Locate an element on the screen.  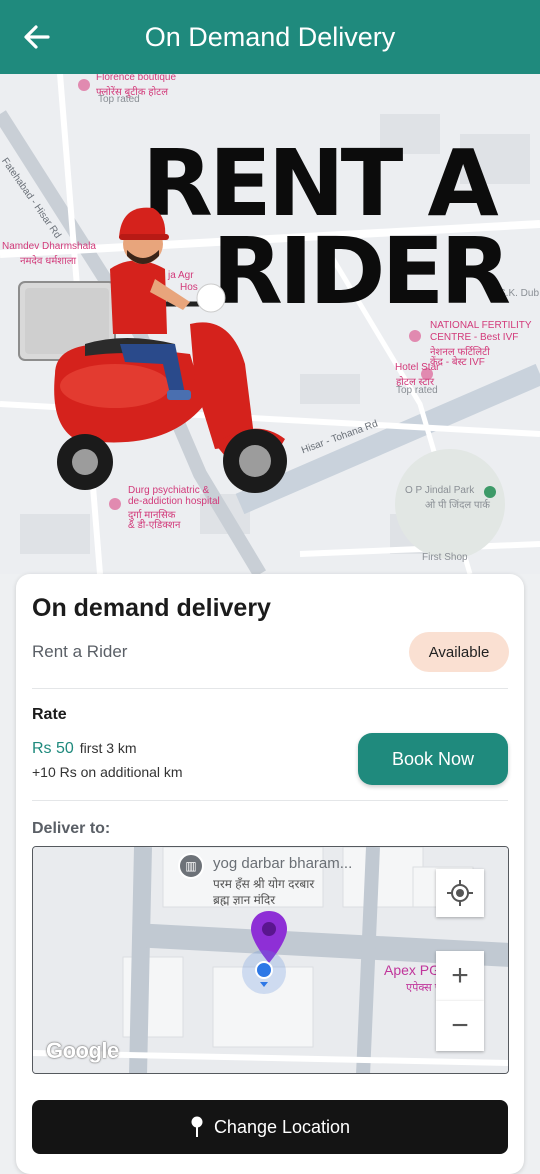
page-title: On Demand Delivery is located at coordinates (270, 36).